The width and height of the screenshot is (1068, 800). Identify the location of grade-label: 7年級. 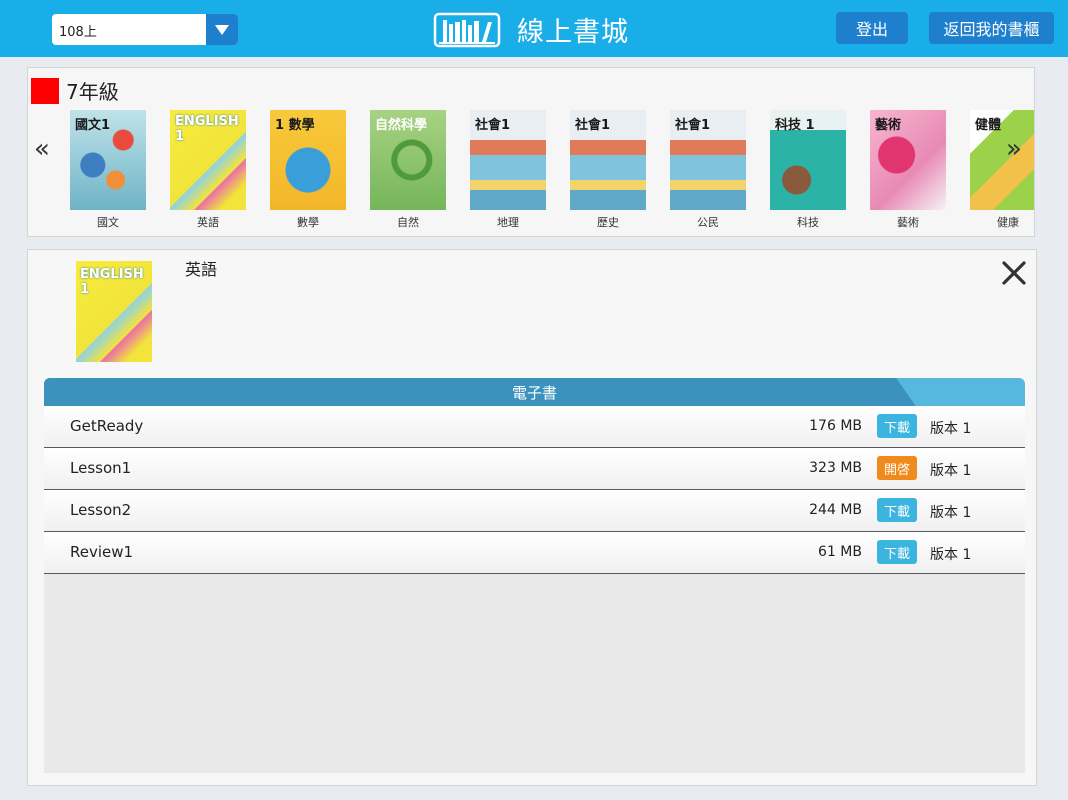
(92, 92).